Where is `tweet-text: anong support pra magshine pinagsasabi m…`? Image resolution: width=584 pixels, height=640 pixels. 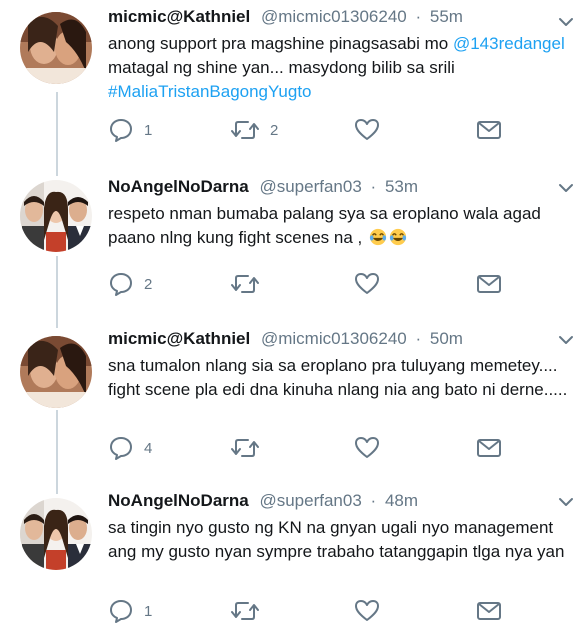
tweet-text: anong support pra magshine pinagsasabi m… is located at coordinates (340, 68).